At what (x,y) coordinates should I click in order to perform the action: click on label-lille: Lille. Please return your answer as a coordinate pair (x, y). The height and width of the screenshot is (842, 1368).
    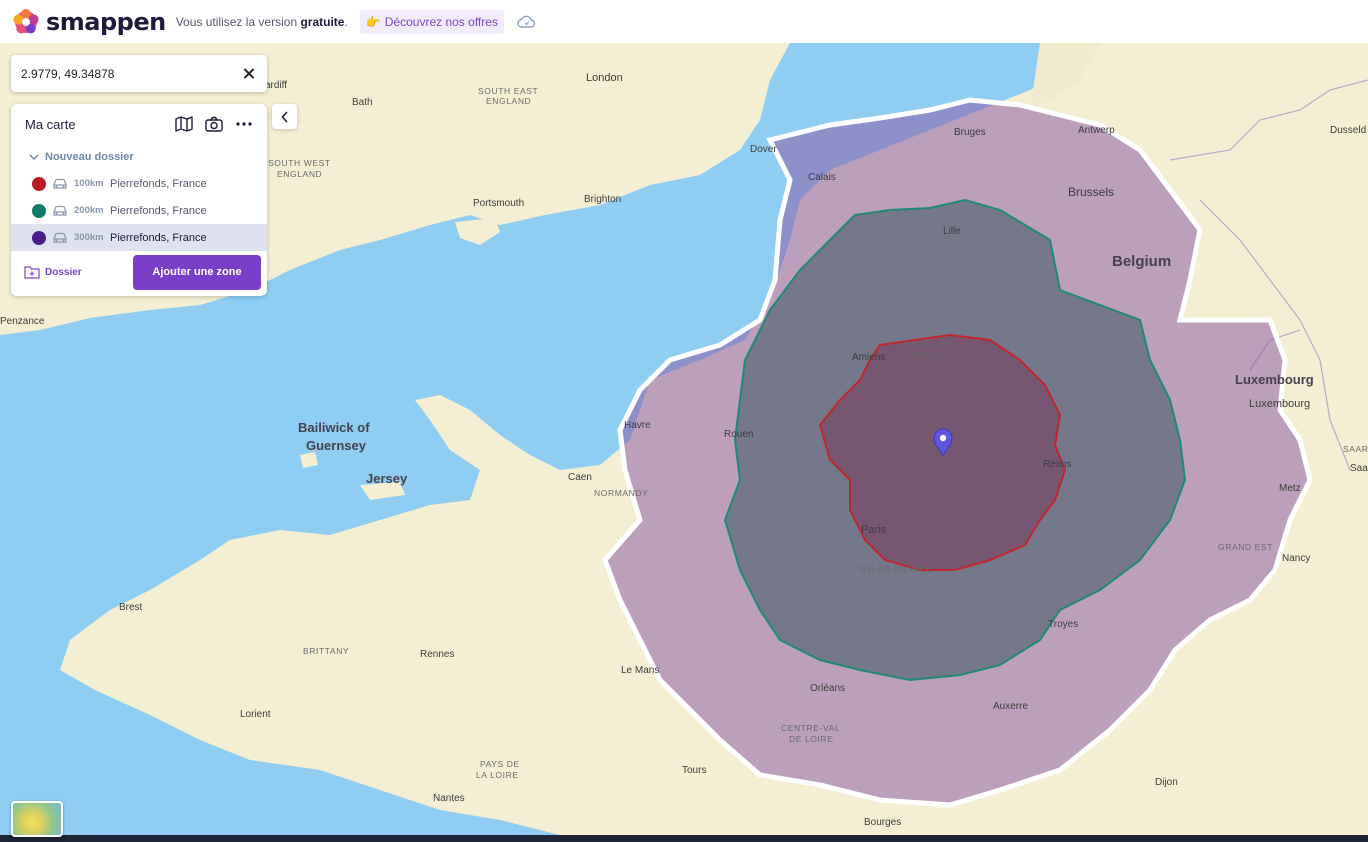
    Looking at the image, I should click on (952, 231).